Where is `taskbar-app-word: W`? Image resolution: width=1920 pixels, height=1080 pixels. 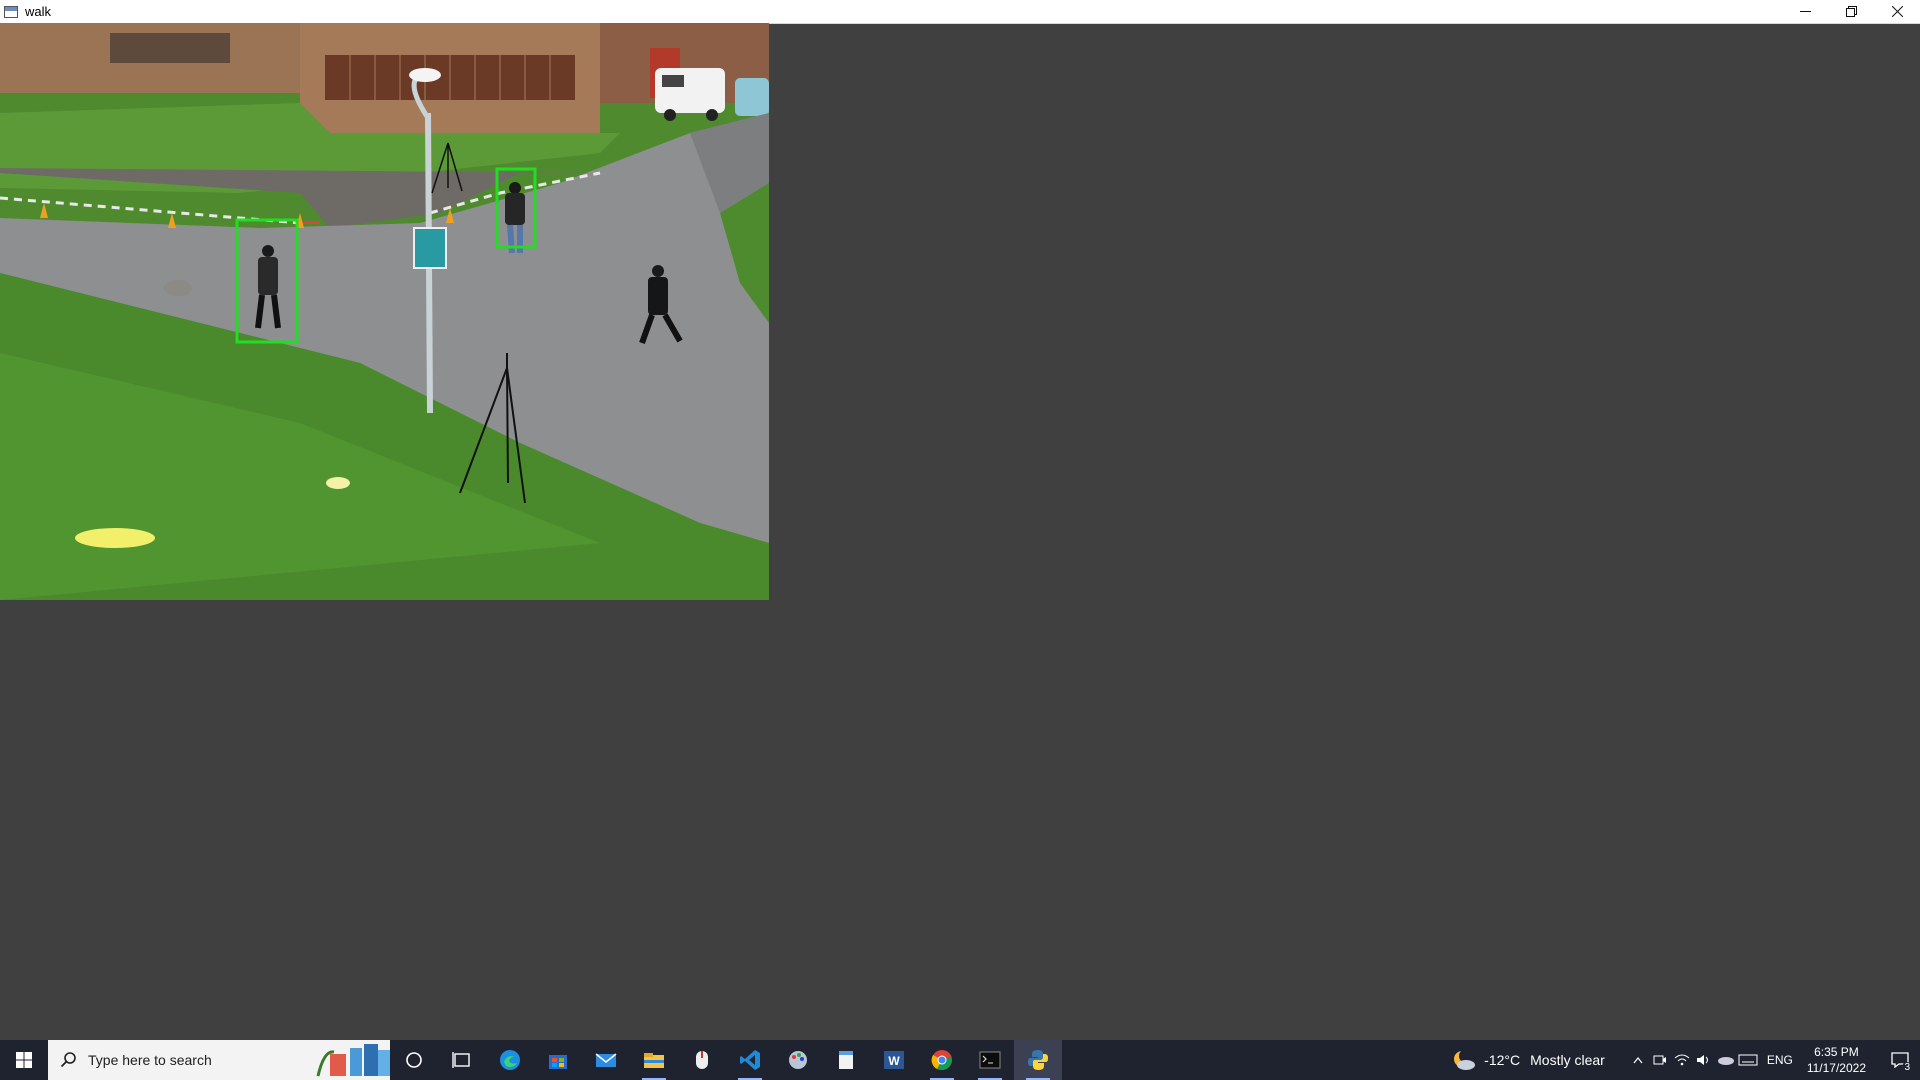 taskbar-app-word: W is located at coordinates (894, 1060).